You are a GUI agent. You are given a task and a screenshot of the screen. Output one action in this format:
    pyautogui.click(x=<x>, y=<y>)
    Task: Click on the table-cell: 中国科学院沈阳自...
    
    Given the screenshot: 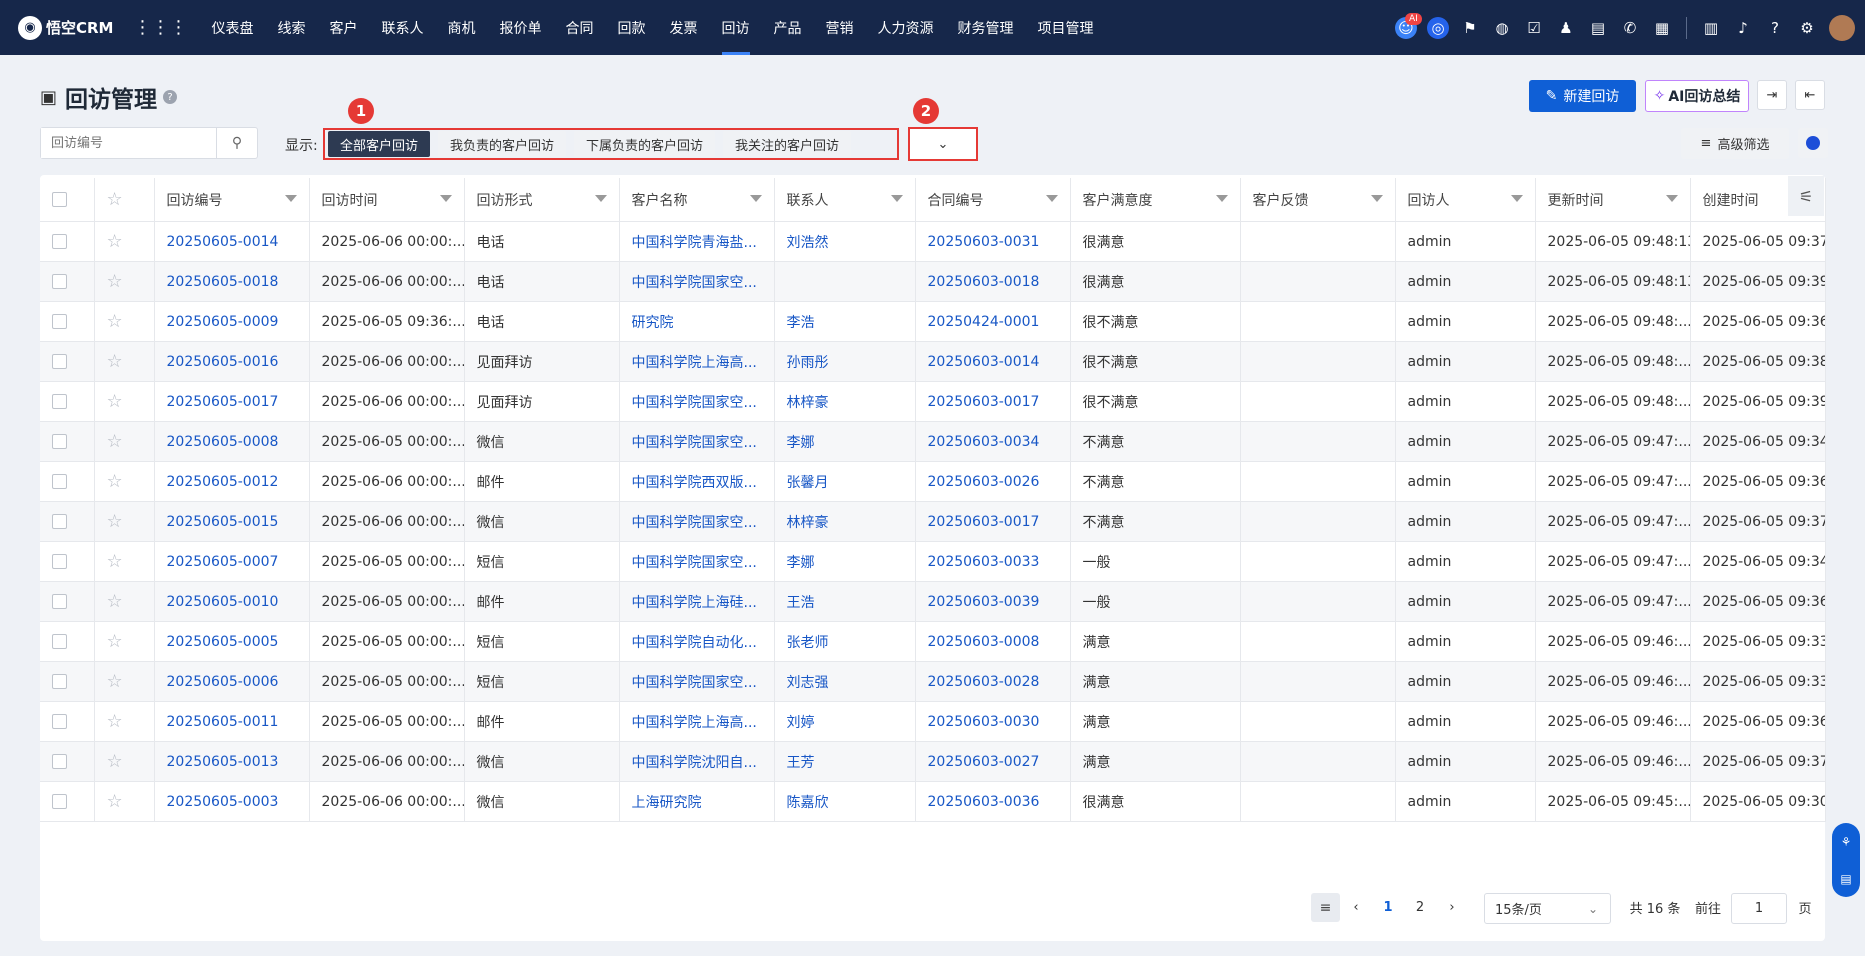 What is the action you would take?
    pyautogui.click(x=697, y=761)
    